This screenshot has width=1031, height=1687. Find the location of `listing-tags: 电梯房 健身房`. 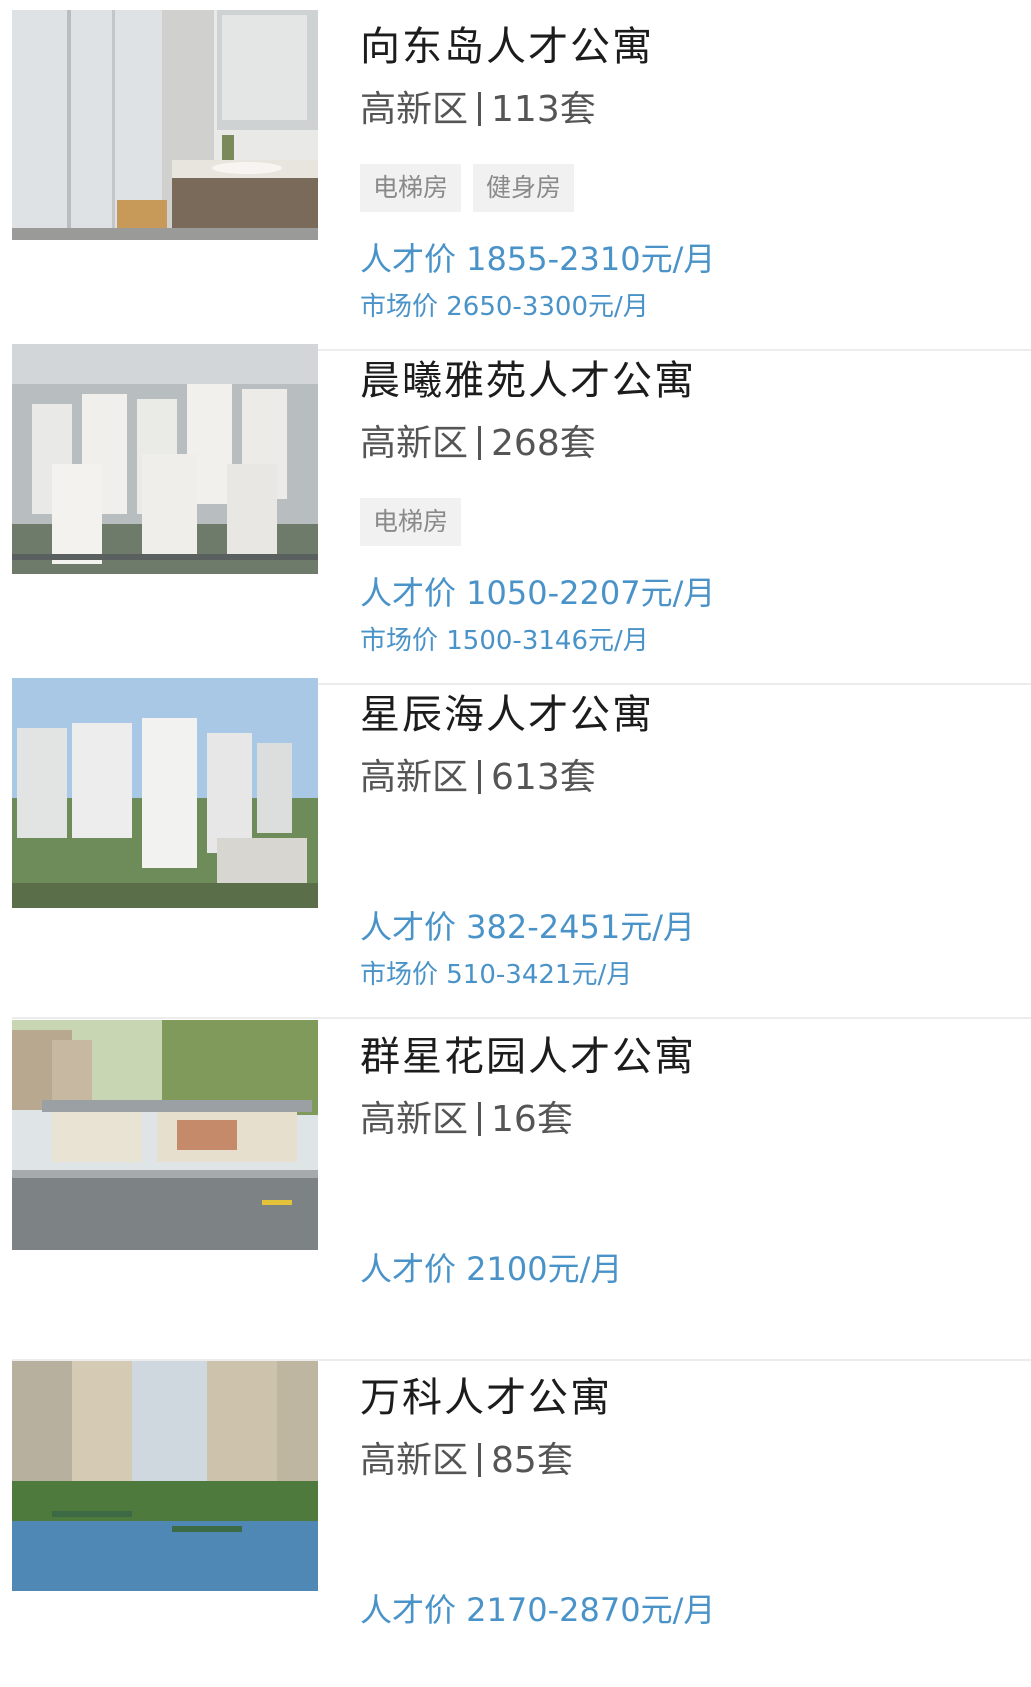

listing-tags: 电梯房 健身房 is located at coordinates (473, 188).